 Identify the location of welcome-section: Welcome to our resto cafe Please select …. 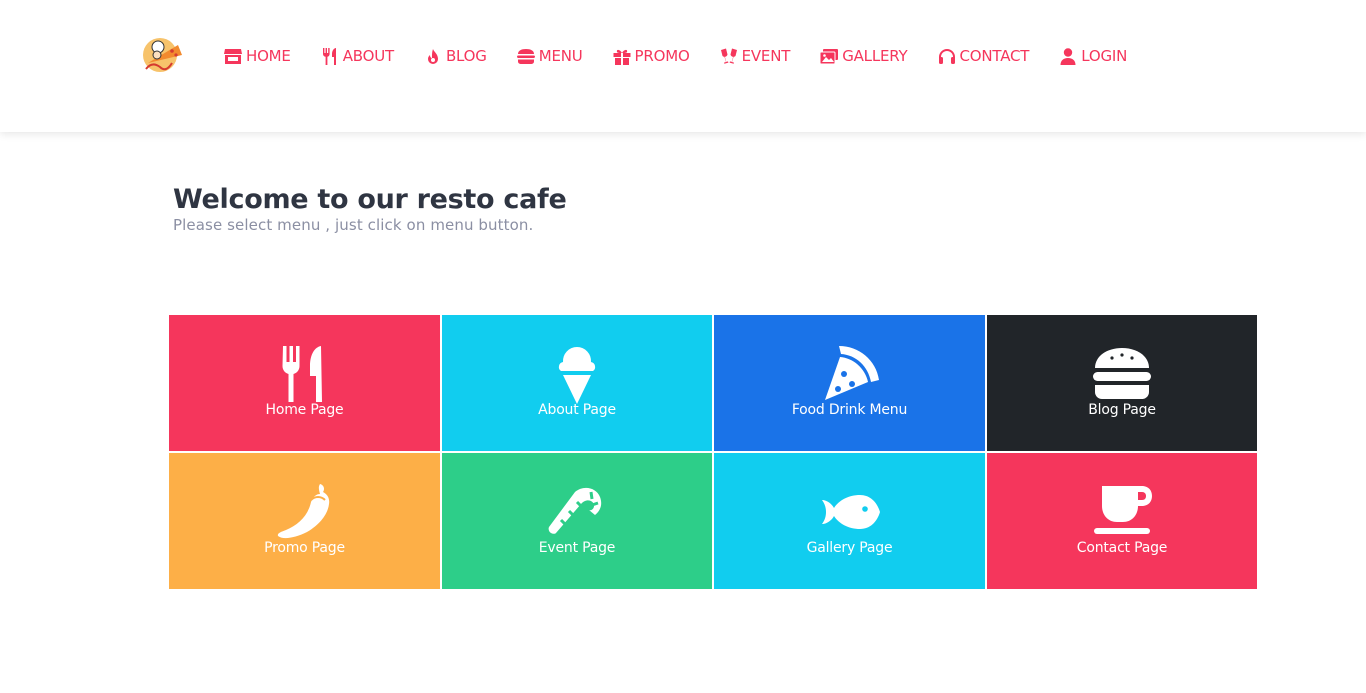
(370, 208).